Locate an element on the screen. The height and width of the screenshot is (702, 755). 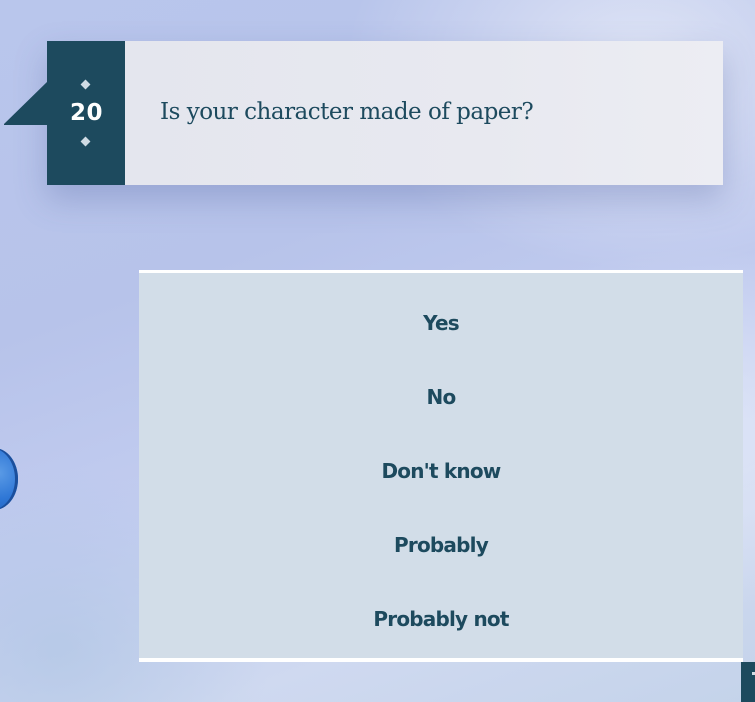
answer-probably-not: Probably not is located at coordinates (441, 636).